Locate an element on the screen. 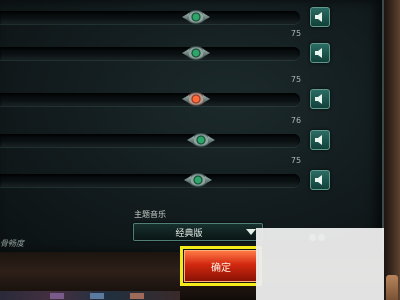  confirm-button: 确定 is located at coordinates (221, 266).